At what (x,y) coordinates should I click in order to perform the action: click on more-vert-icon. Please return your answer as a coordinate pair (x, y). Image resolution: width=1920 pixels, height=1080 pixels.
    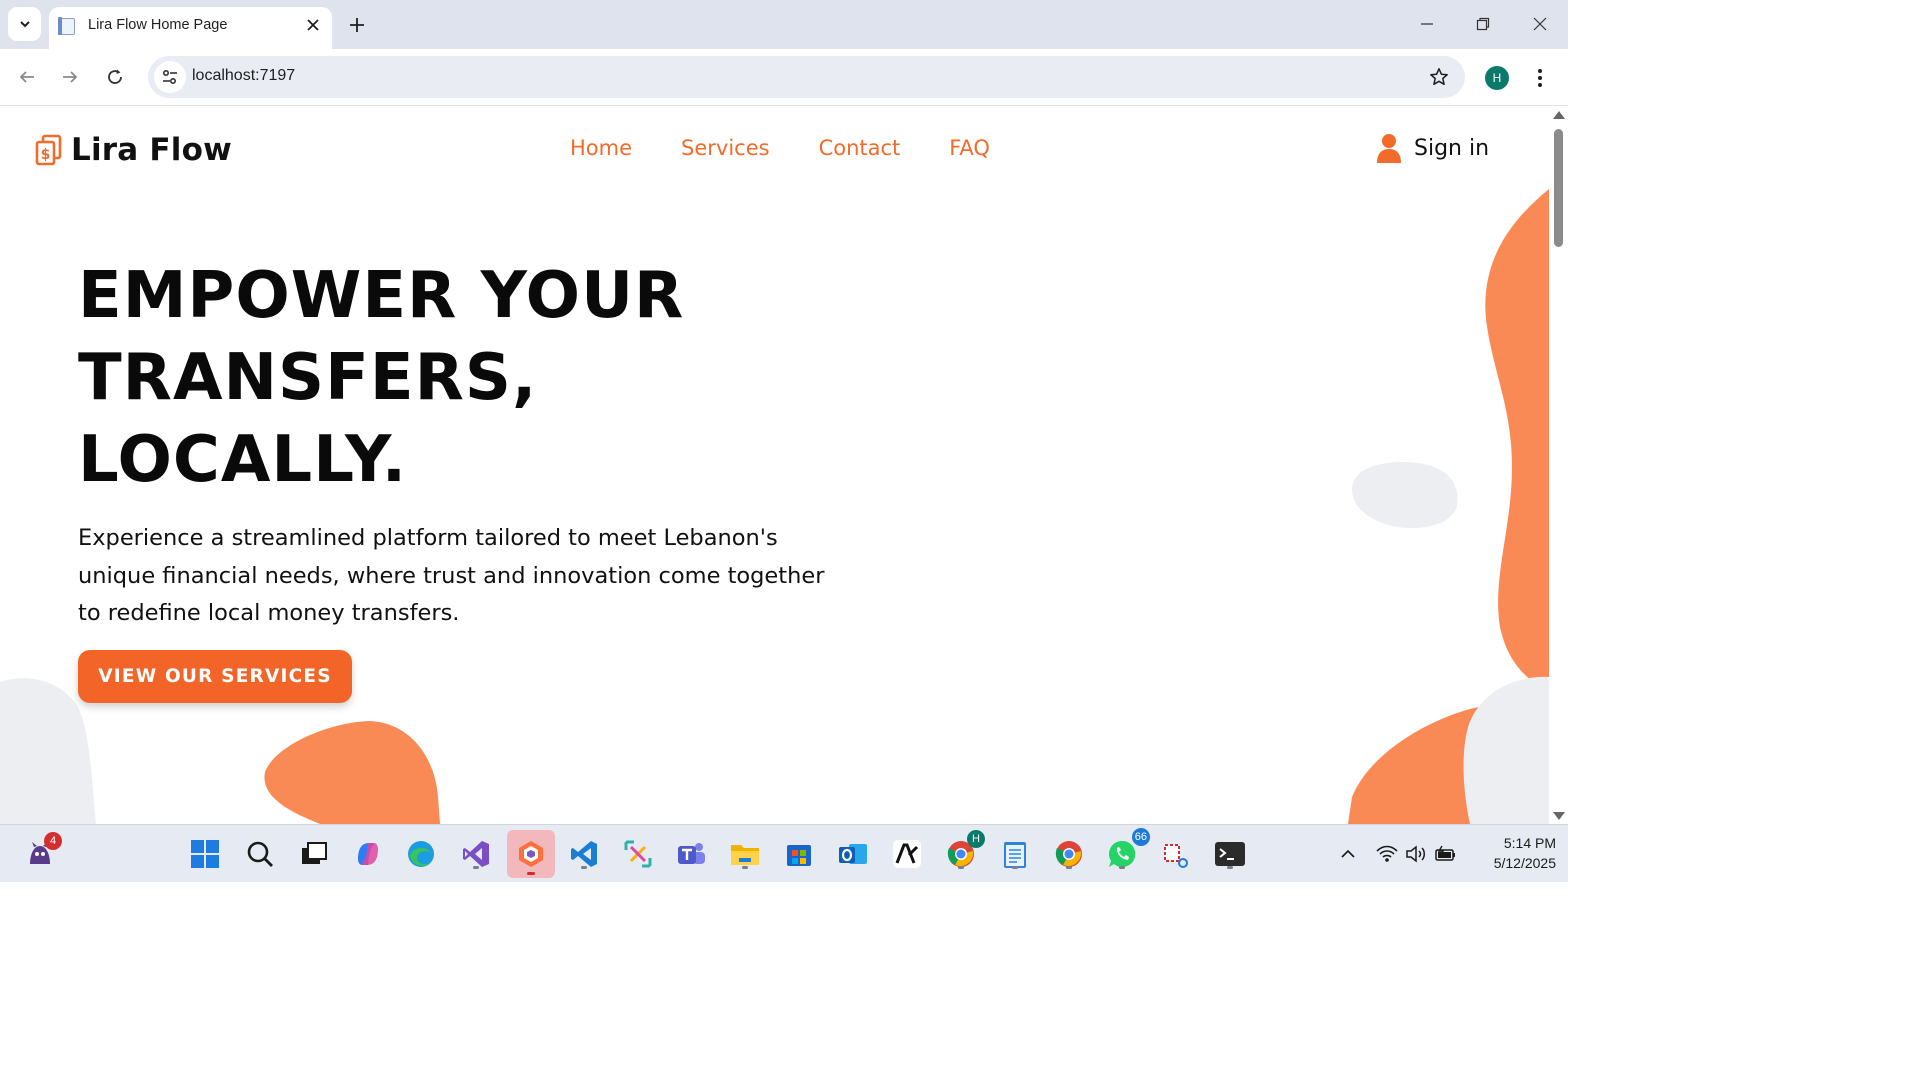
    Looking at the image, I should click on (1540, 78).